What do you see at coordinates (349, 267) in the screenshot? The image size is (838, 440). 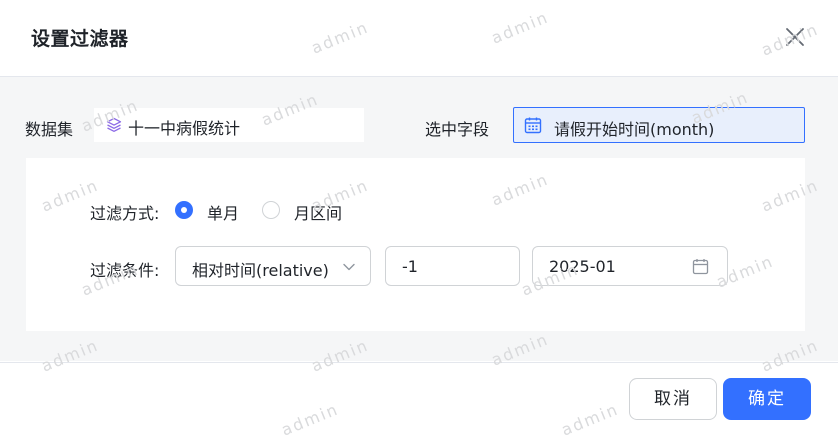 I see `chevron-down-icon` at bounding box center [349, 267].